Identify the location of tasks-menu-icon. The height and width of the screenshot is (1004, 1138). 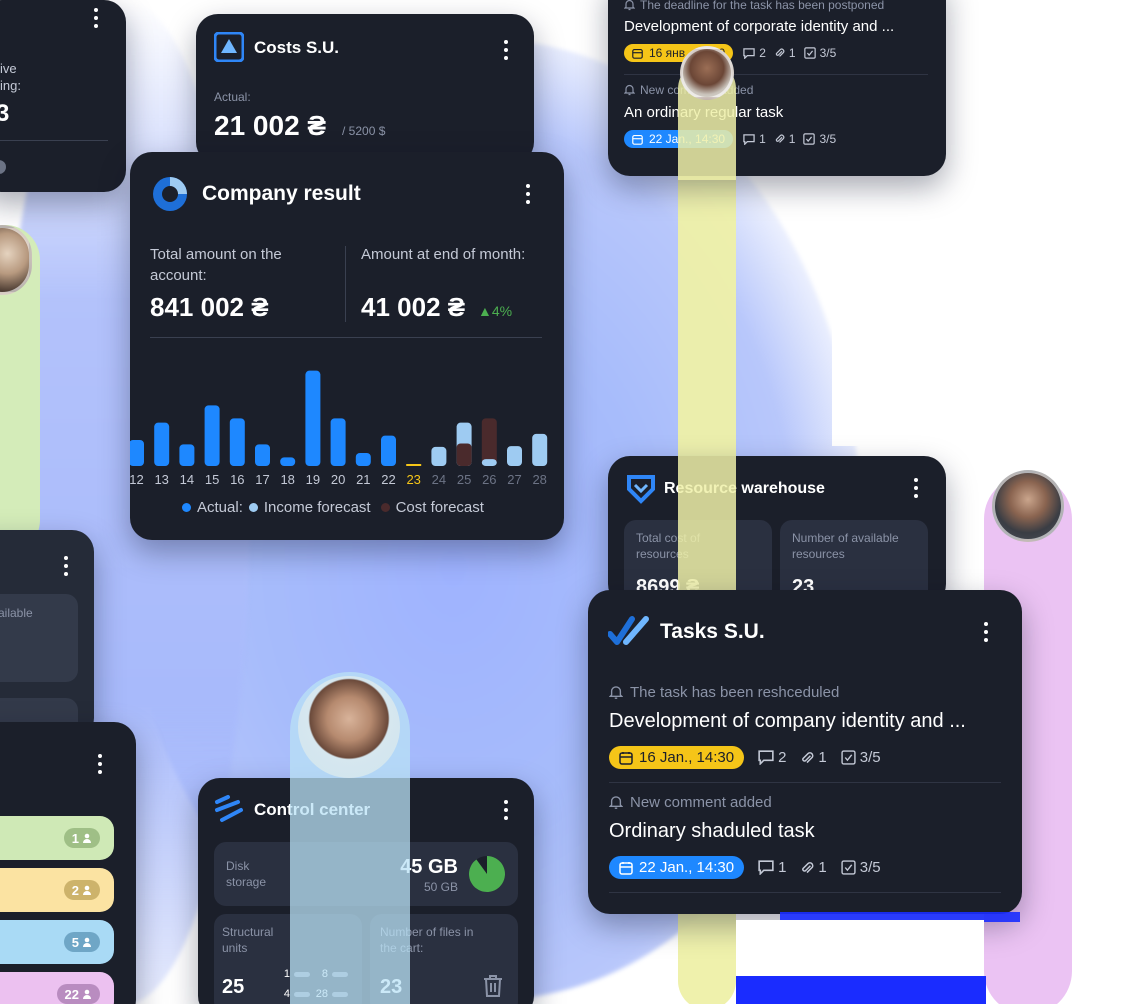
(986, 632).